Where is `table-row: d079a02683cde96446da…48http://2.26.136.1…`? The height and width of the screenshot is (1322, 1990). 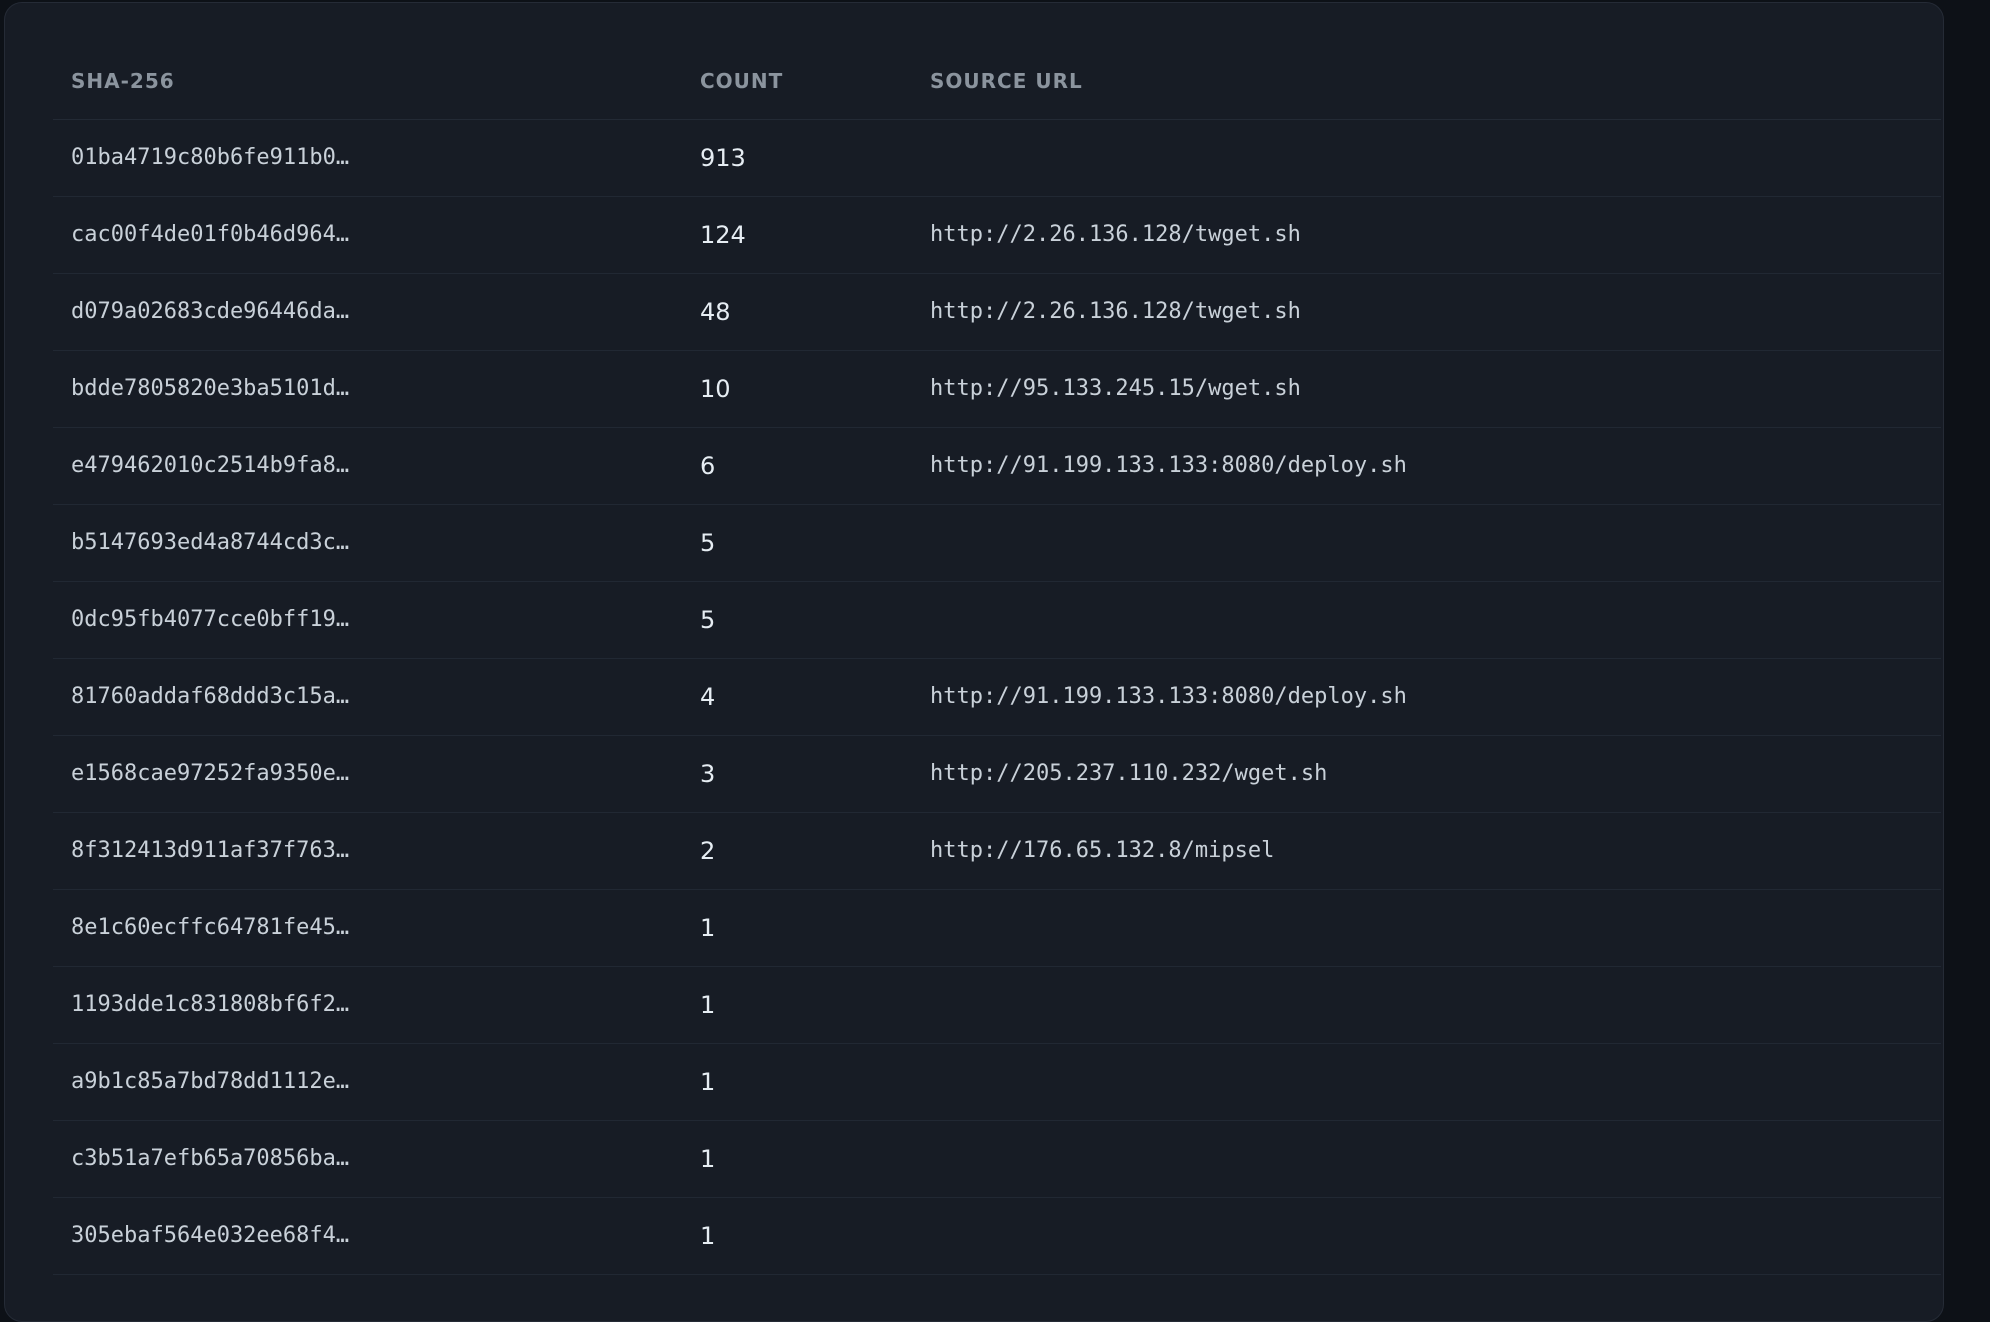
table-row: d079a02683cde96446da…48http://2.26.136.1… is located at coordinates (997, 311).